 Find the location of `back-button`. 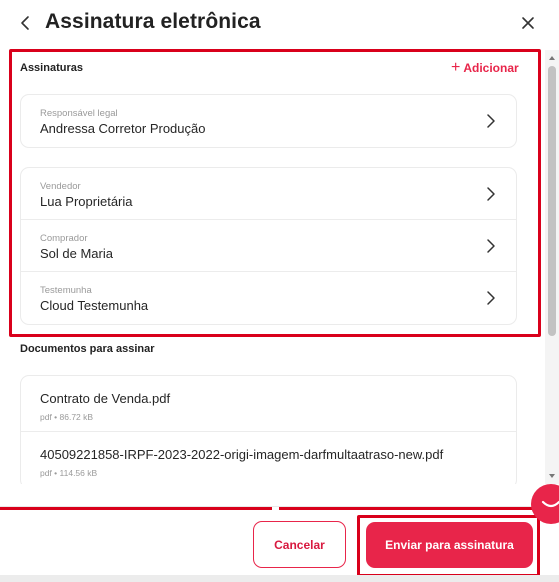

back-button is located at coordinates (26, 23).